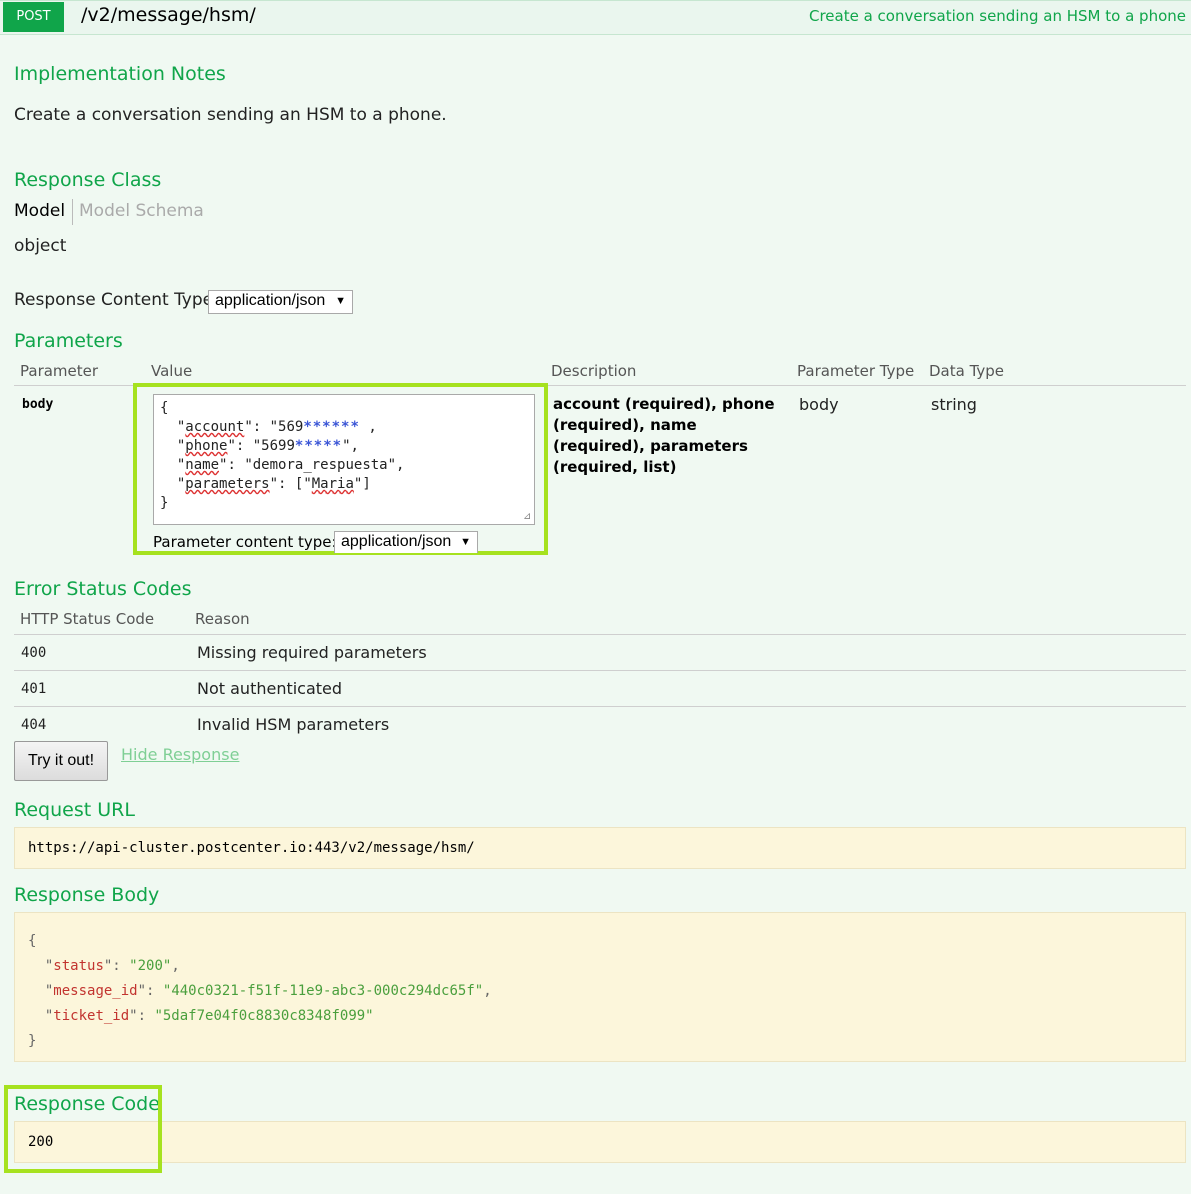  What do you see at coordinates (273, 446) in the screenshot?
I see `json-val-phone: "5699` at bounding box center [273, 446].